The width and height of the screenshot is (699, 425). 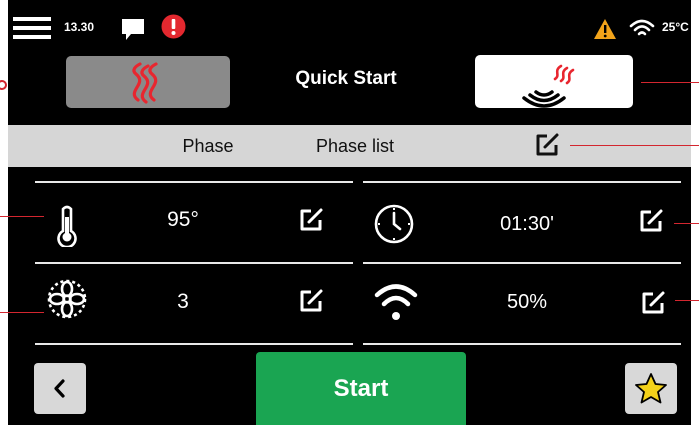 What do you see at coordinates (396, 302) in the screenshot?
I see `microwave-power-icon` at bounding box center [396, 302].